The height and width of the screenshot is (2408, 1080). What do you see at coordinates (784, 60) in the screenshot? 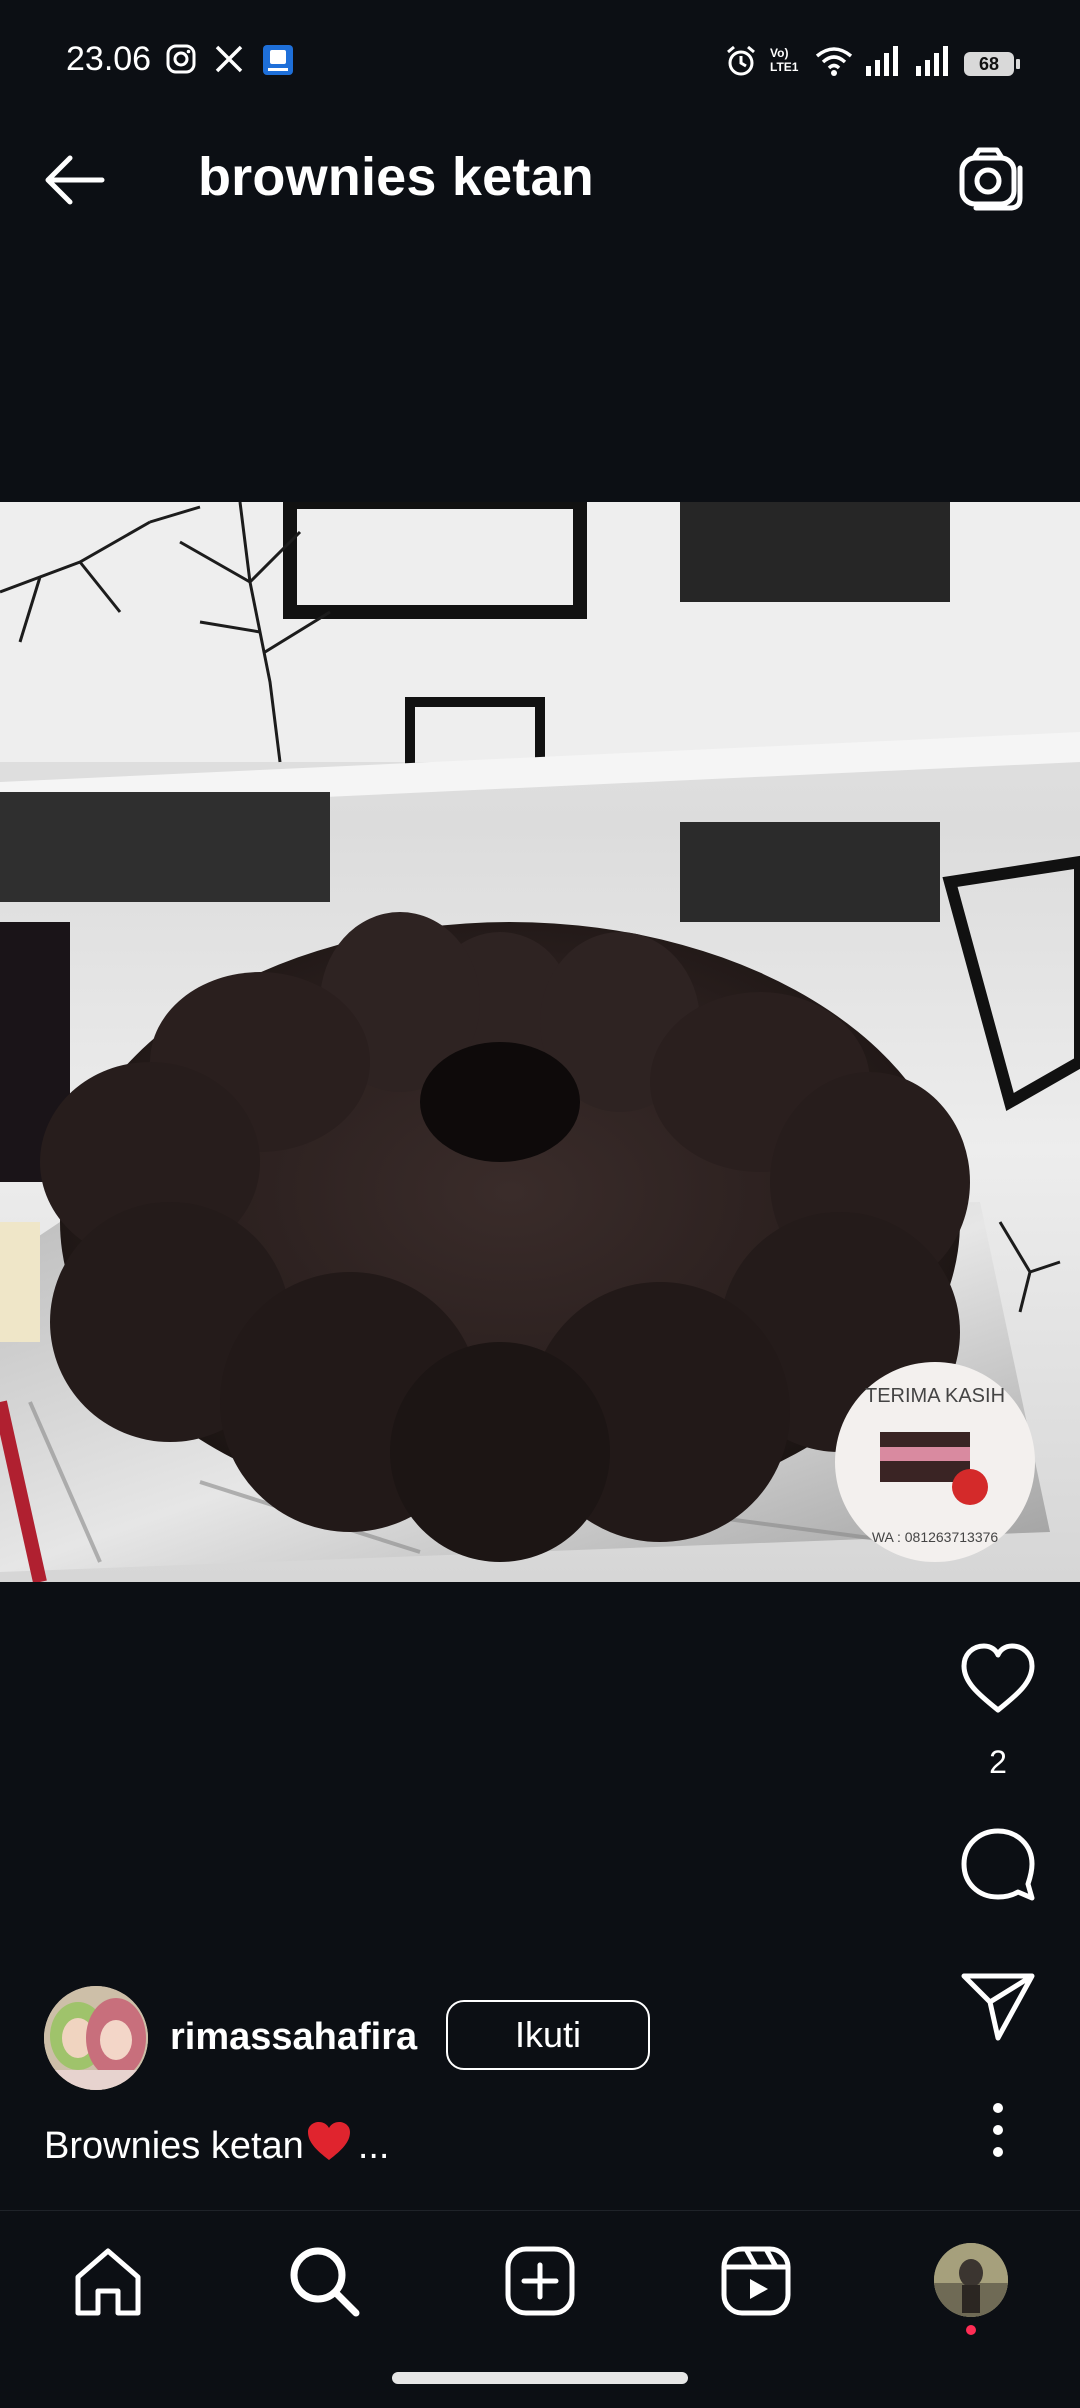
I see `volte-indicator: Vo) LTE1` at bounding box center [784, 60].